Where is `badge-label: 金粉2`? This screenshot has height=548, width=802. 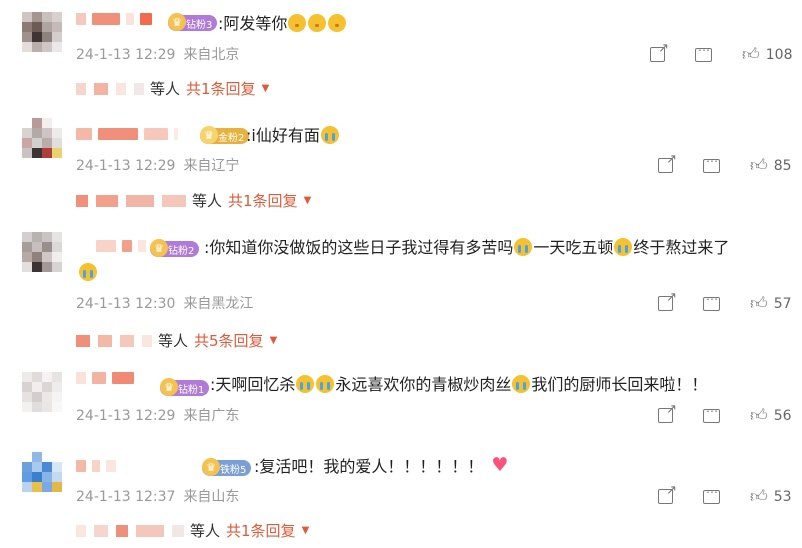 badge-label: 金粉2 is located at coordinates (231, 138).